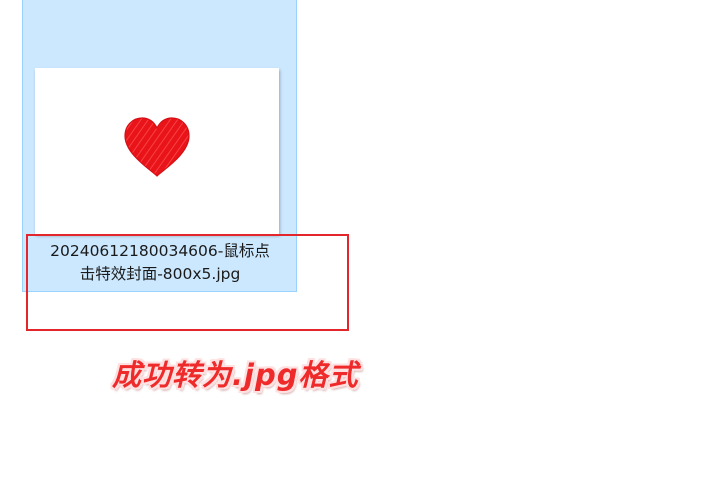 The width and height of the screenshot is (727, 477). I want to click on highlight-annotation-box, so click(187, 282).